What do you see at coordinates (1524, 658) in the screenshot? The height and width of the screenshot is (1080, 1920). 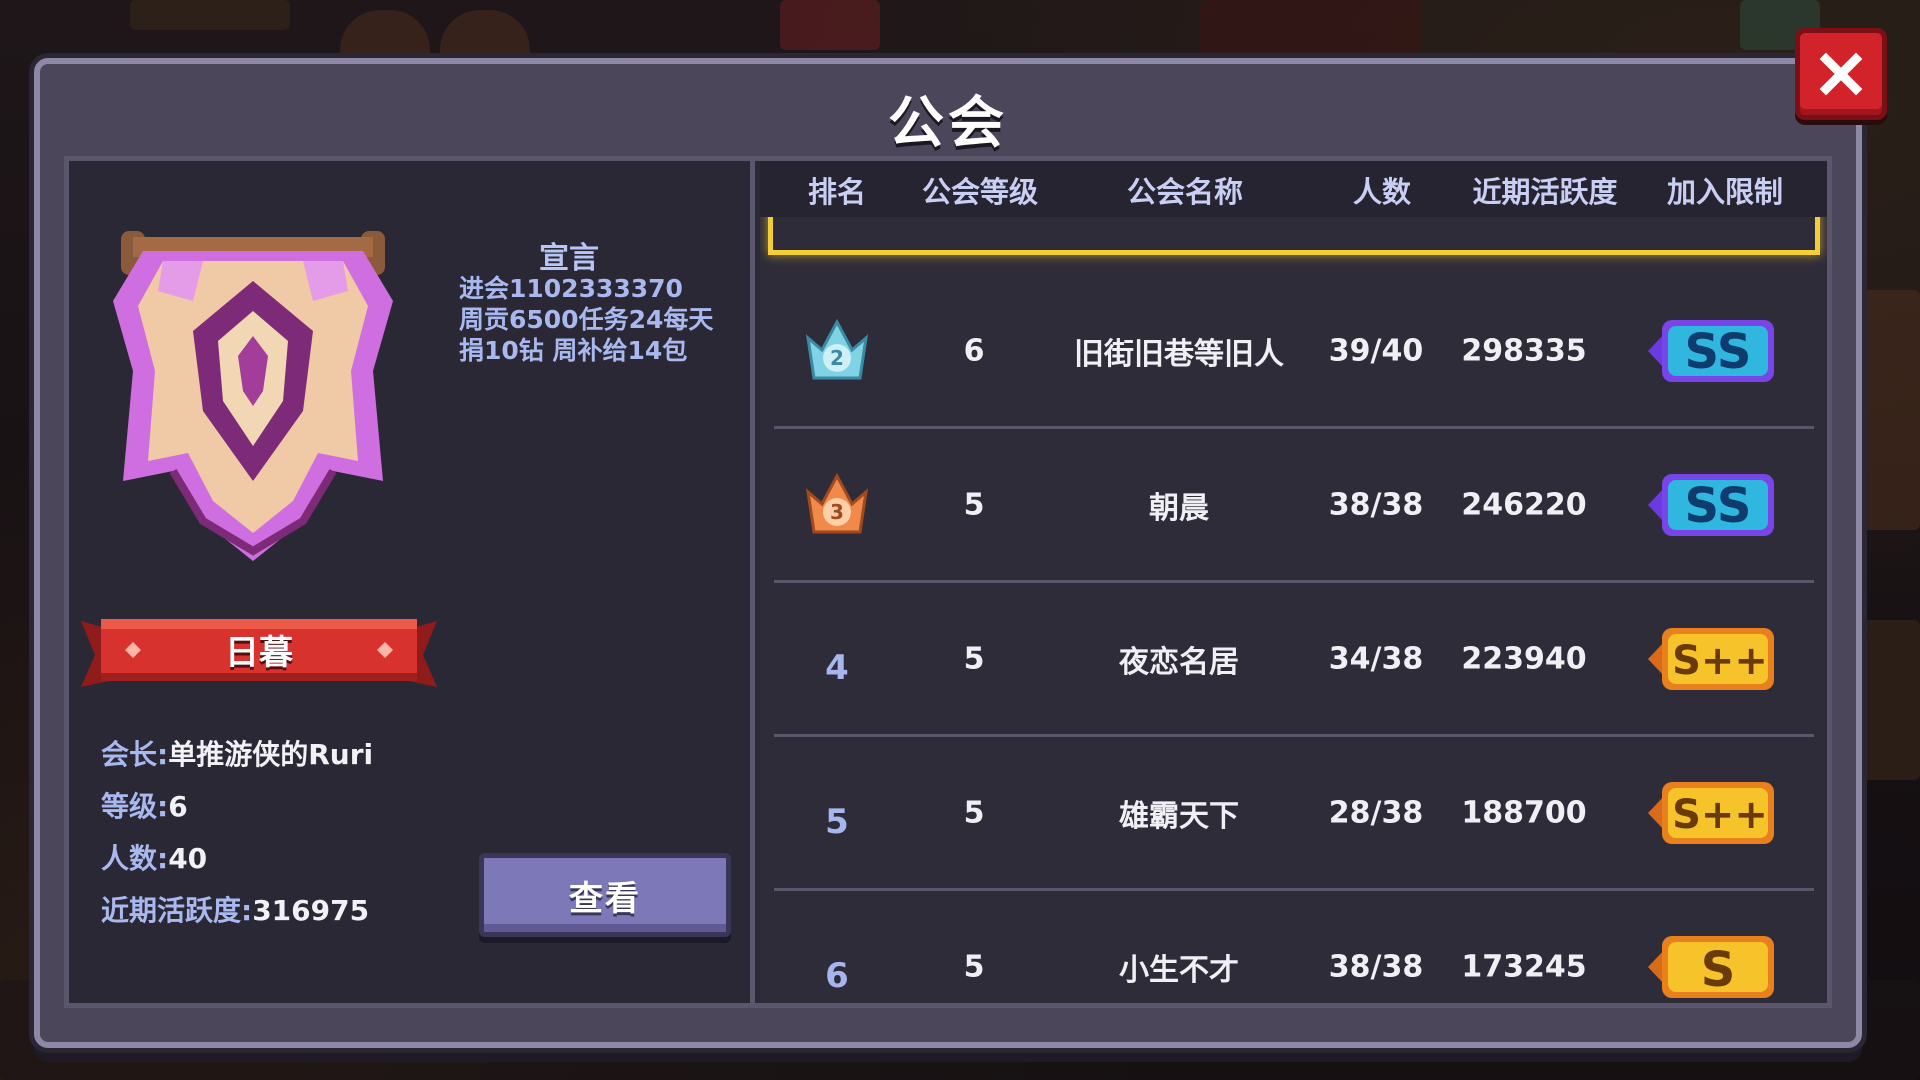 I see `row-activity: 223940` at bounding box center [1524, 658].